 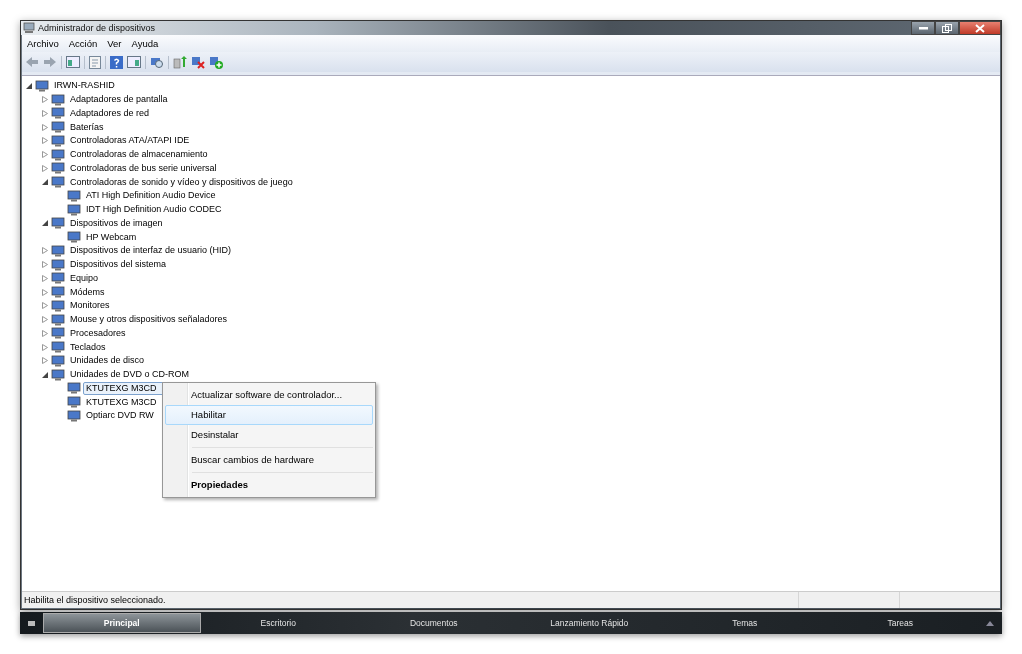 I want to click on tree-item: IDT High Definition Audio CODEC, so click(x=154, y=210).